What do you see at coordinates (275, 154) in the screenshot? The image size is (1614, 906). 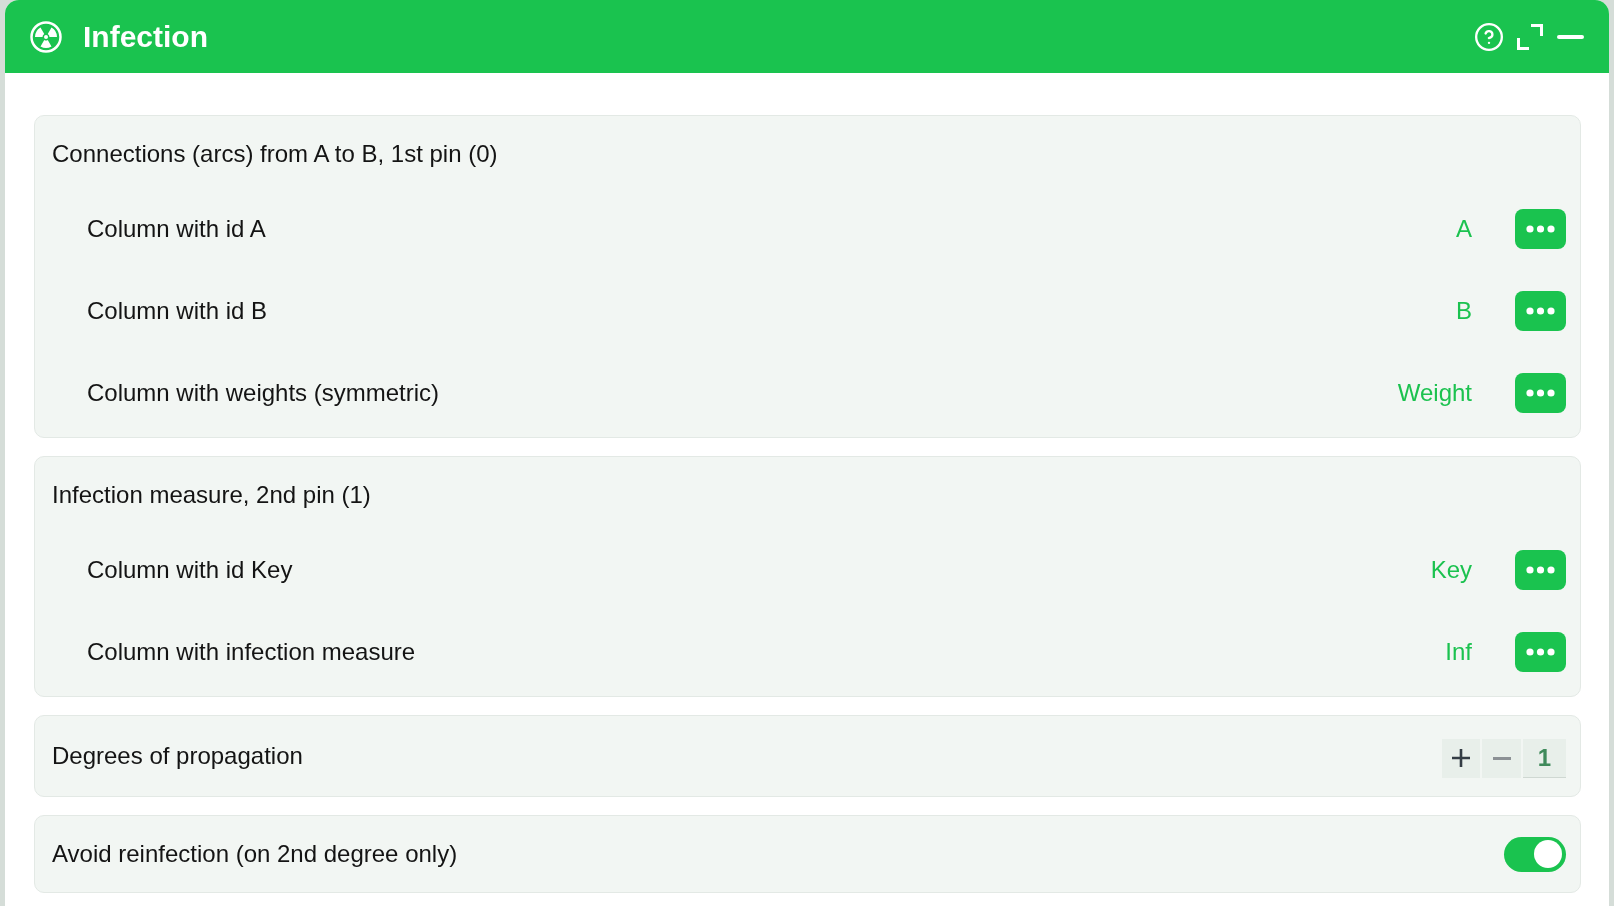 I see `section-title: Connections (arcs) from A to B, 1st pin (0)` at bounding box center [275, 154].